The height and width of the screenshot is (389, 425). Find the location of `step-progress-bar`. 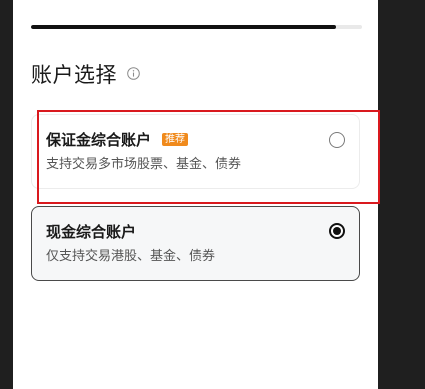

step-progress-bar is located at coordinates (196, 27).